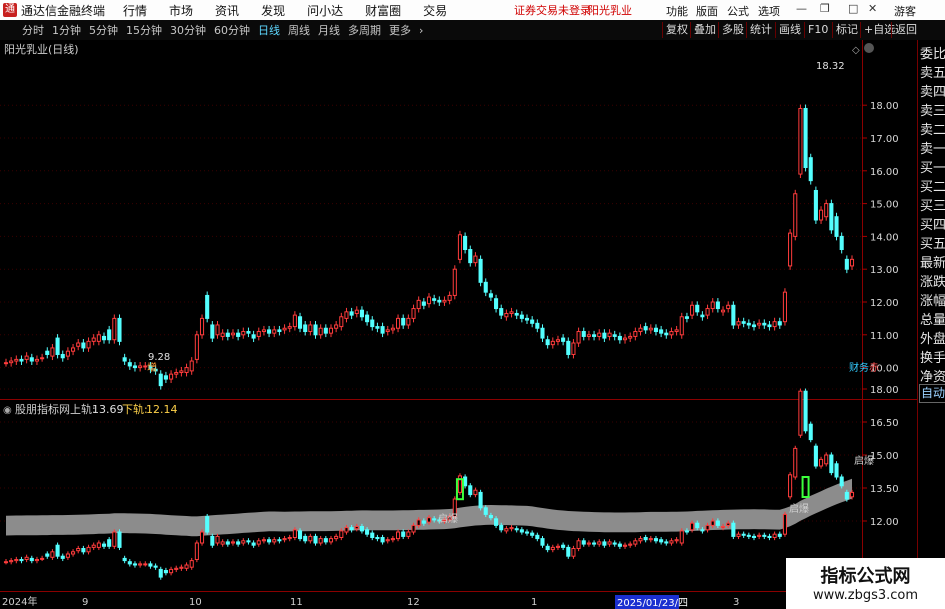 The height and width of the screenshot is (609, 945). Describe the element at coordinates (676, 30) in the screenshot. I see `adjust-button: 复权` at that location.